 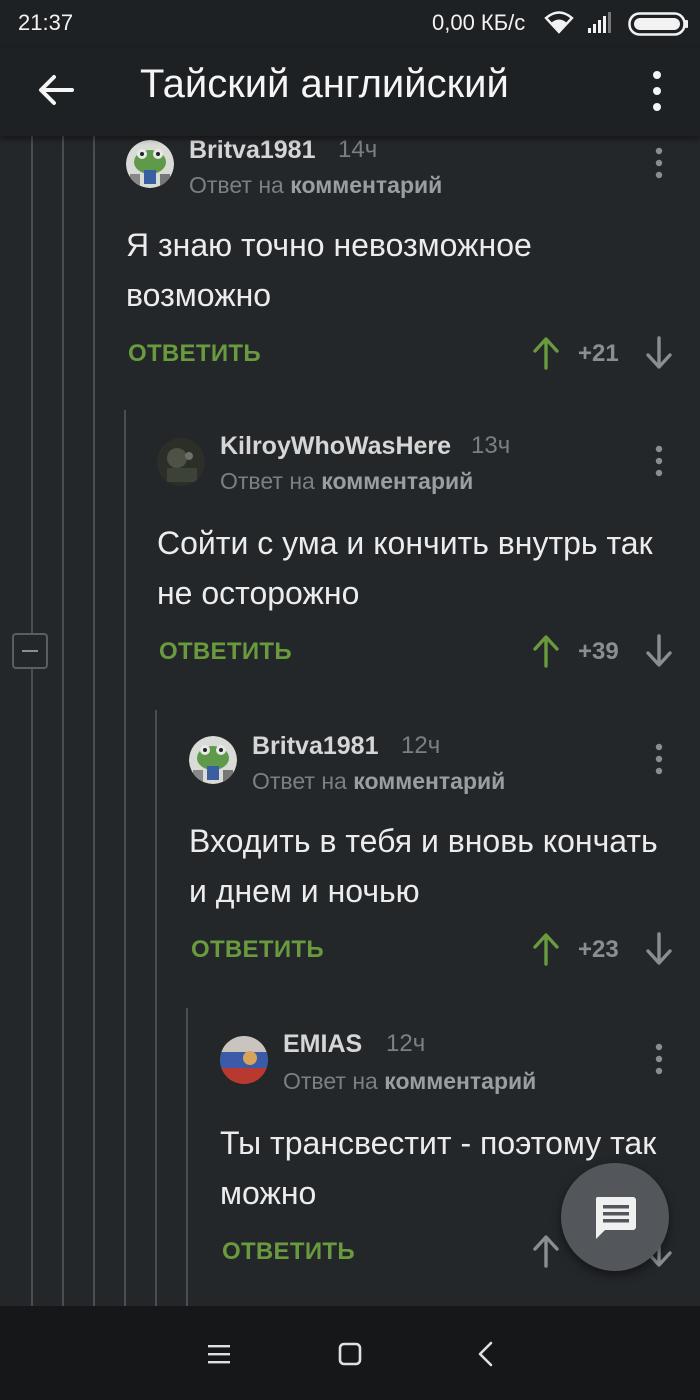 I want to click on comment-text: Я знаю точно невозможное возможно, so click(x=329, y=270).